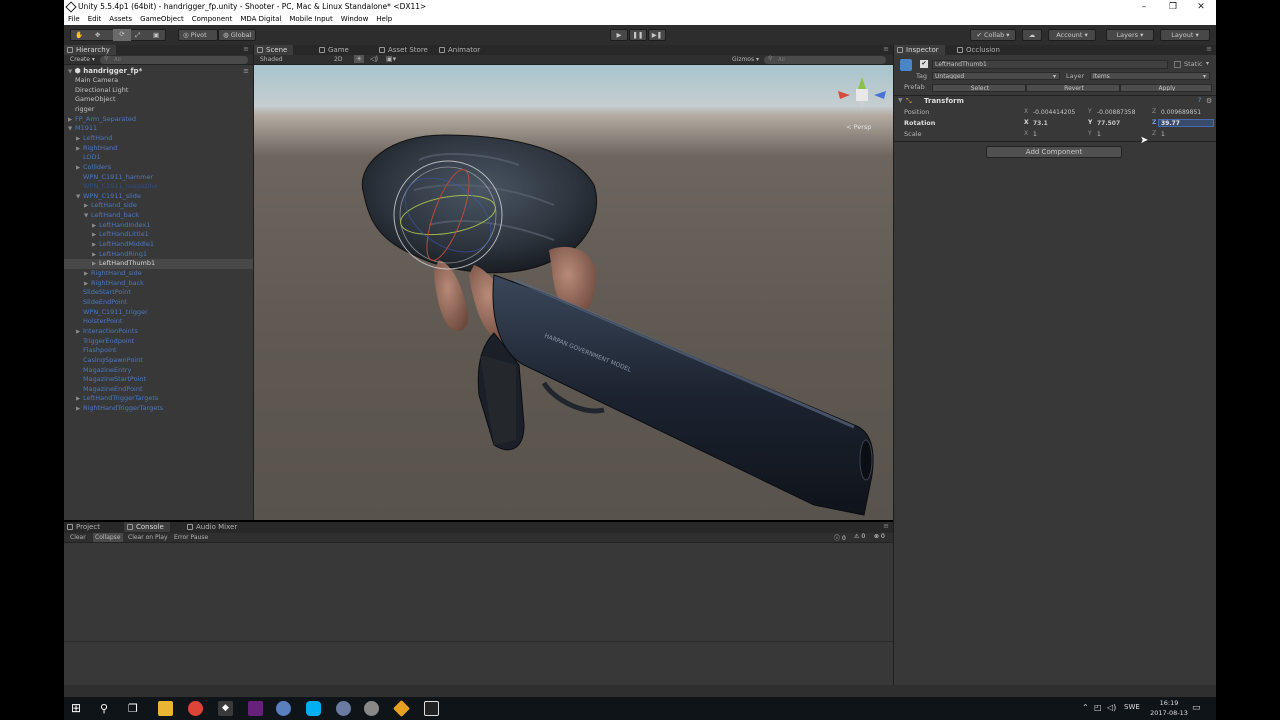  I want to click on hierarchy-row: Directional Light, so click(158, 91).